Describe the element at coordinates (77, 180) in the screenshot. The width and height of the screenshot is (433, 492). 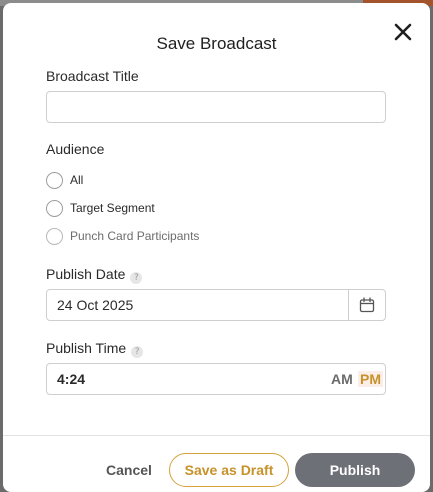
I see `audience-option-label: All` at that location.